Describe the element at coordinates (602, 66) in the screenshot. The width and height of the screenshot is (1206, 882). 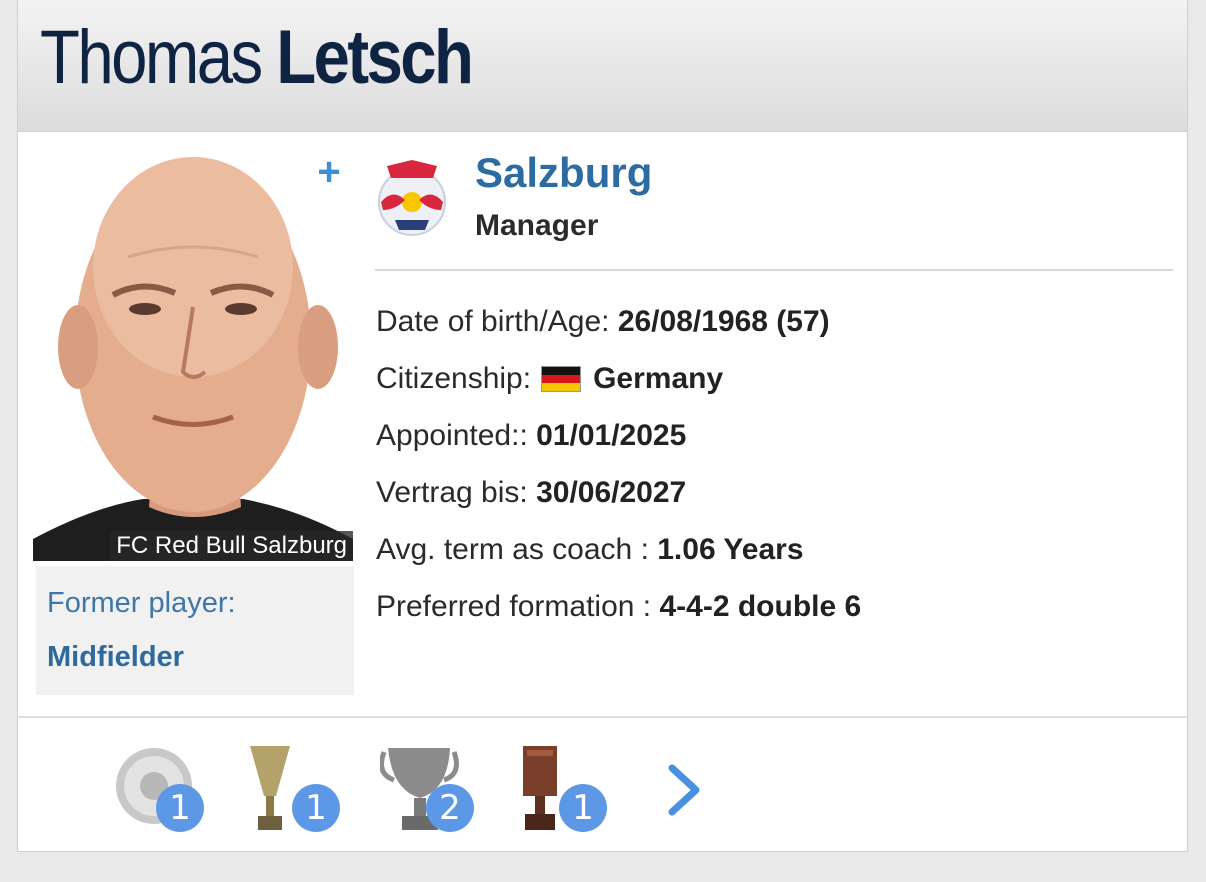
I see `profile-header: Thomas Letsch` at that location.